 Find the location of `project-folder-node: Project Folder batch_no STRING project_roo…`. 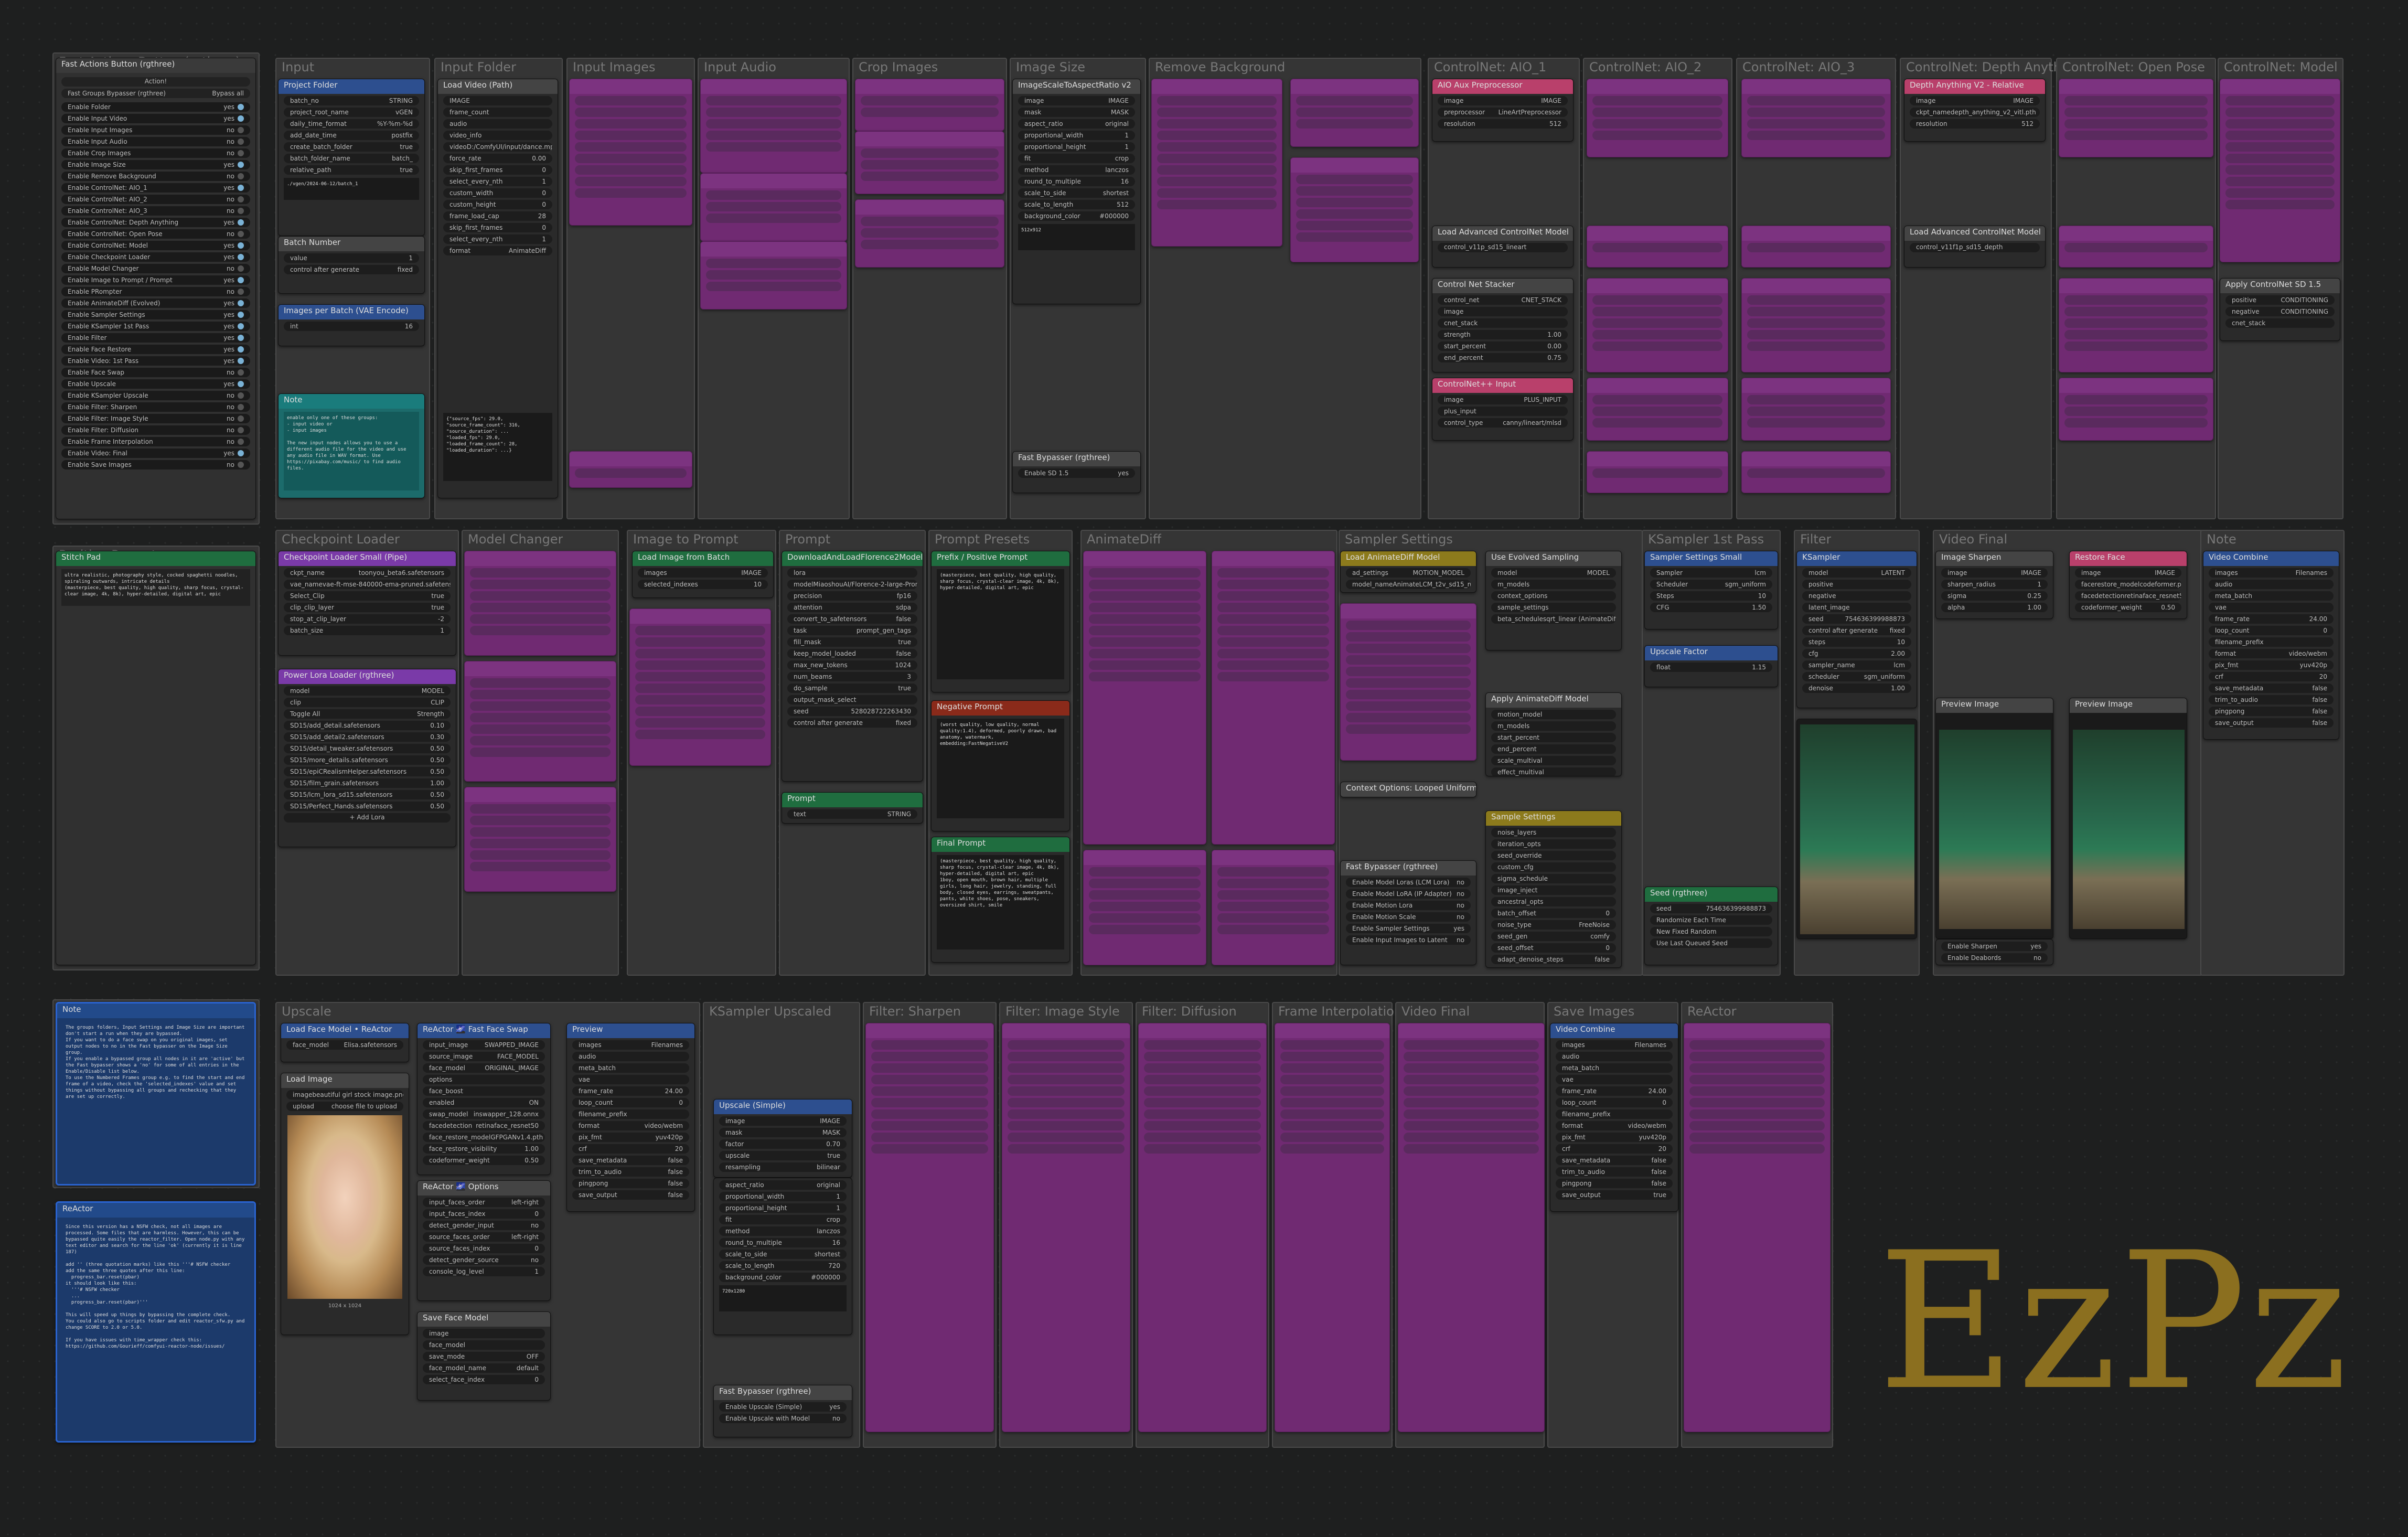

project-folder-node: Project Folder batch_no STRING project_roo… is located at coordinates (351, 157).